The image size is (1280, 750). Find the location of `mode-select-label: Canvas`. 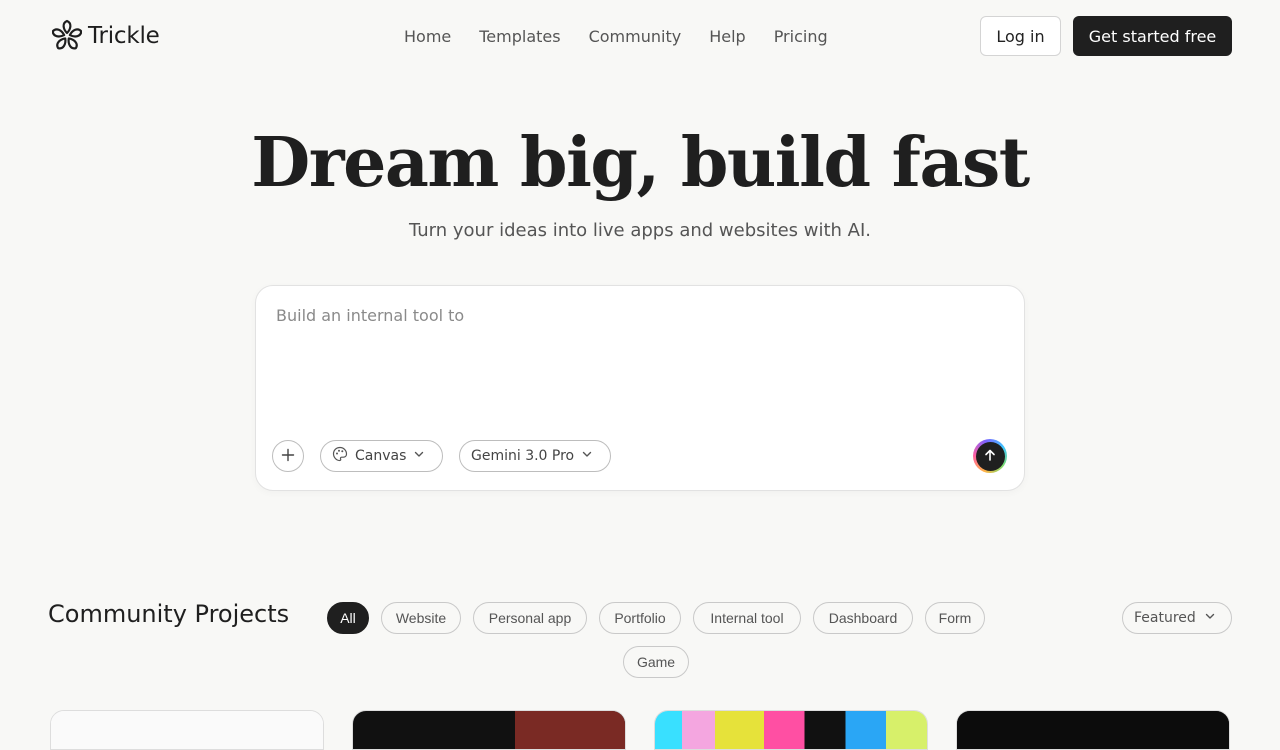

mode-select-label: Canvas is located at coordinates (381, 456).